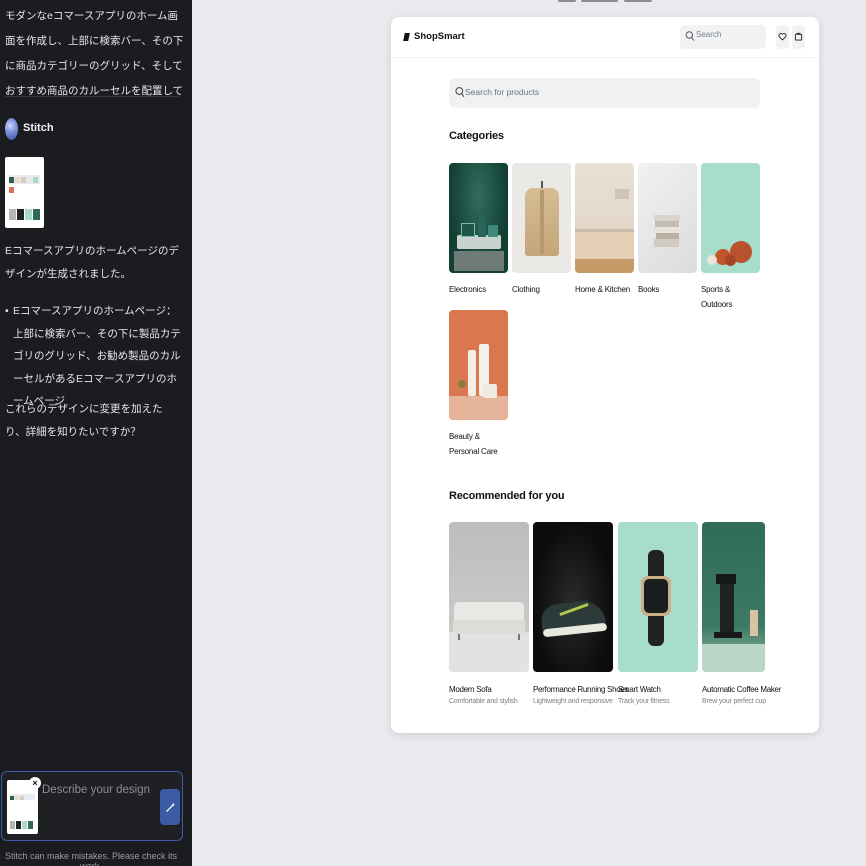 Image resolution: width=866 pixels, height=866 pixels. Describe the element at coordinates (467, 289) in the screenshot. I see `category-label: Electronics` at that location.